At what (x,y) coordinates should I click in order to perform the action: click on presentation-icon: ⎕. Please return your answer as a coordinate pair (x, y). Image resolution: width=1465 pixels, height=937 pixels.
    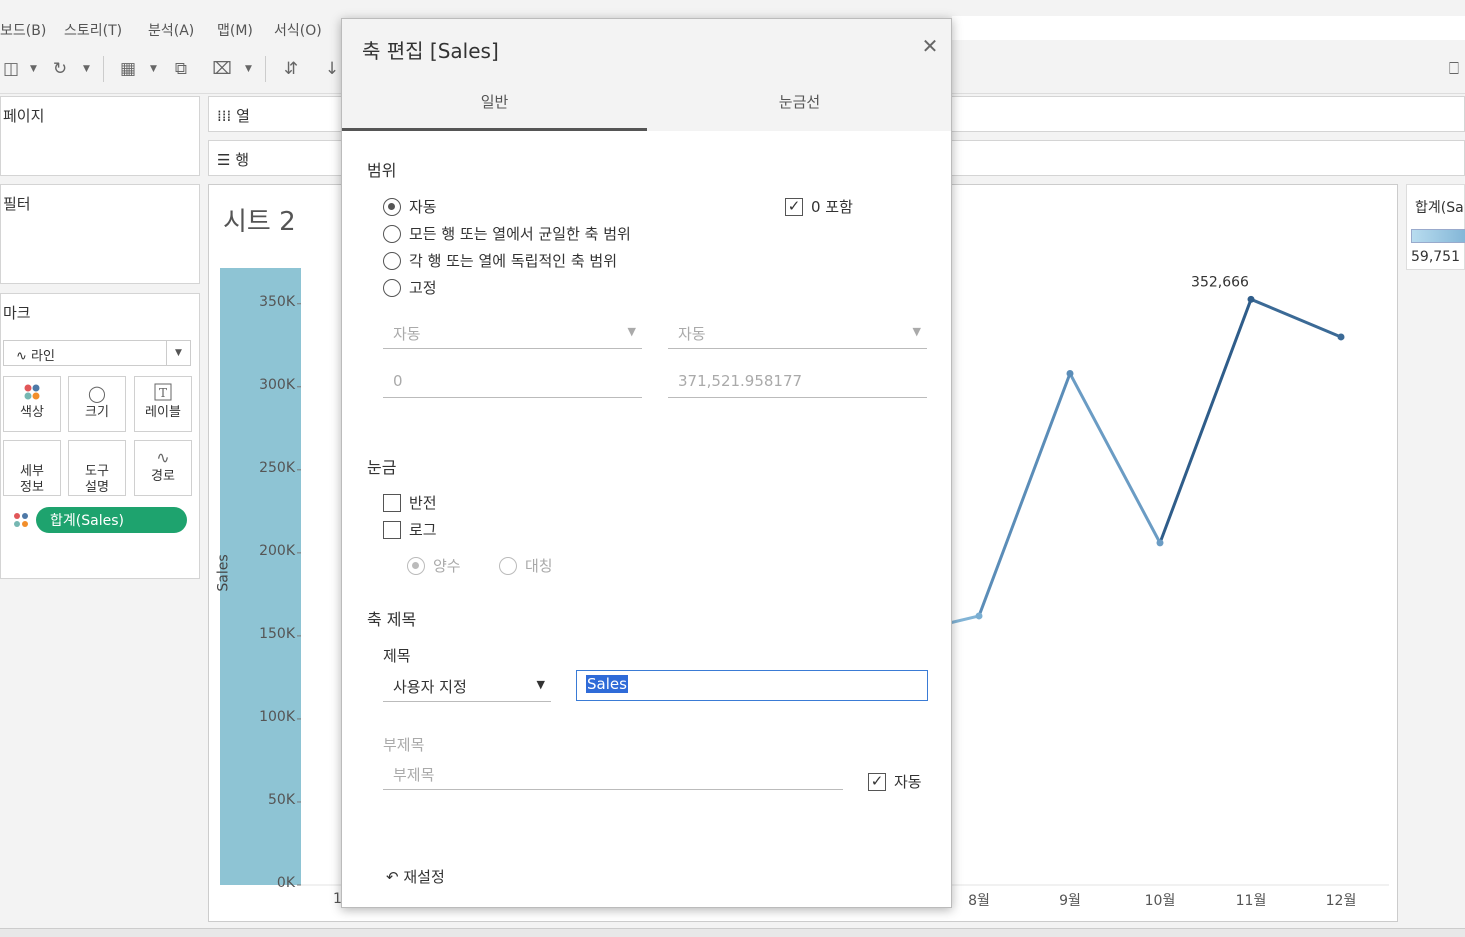
    Looking at the image, I should click on (1454, 69).